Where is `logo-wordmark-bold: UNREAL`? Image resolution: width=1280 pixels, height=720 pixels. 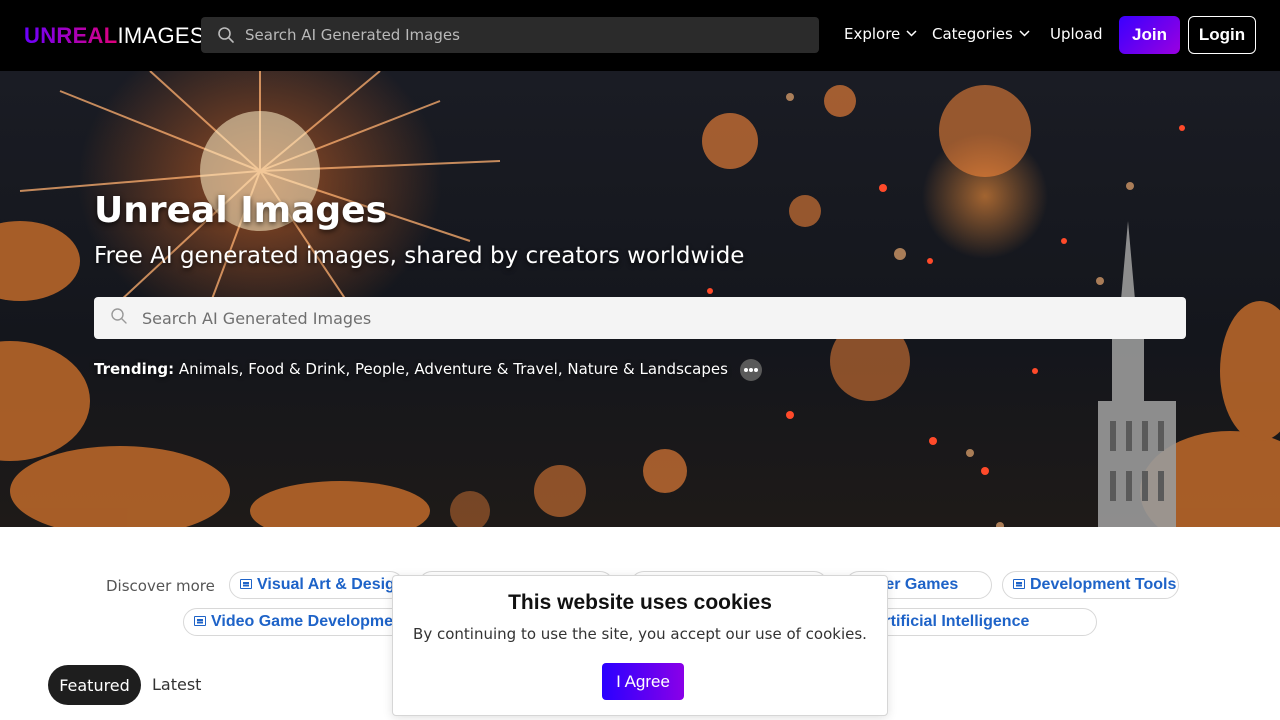 logo-wordmark-bold: UNREAL is located at coordinates (71, 35).